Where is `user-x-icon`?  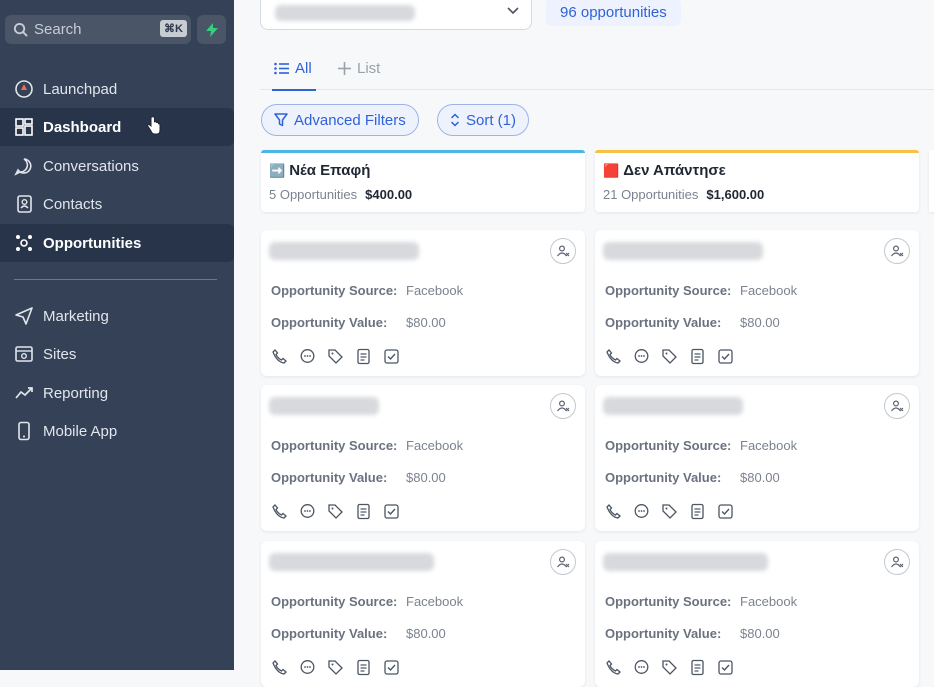 user-x-icon is located at coordinates (563, 251).